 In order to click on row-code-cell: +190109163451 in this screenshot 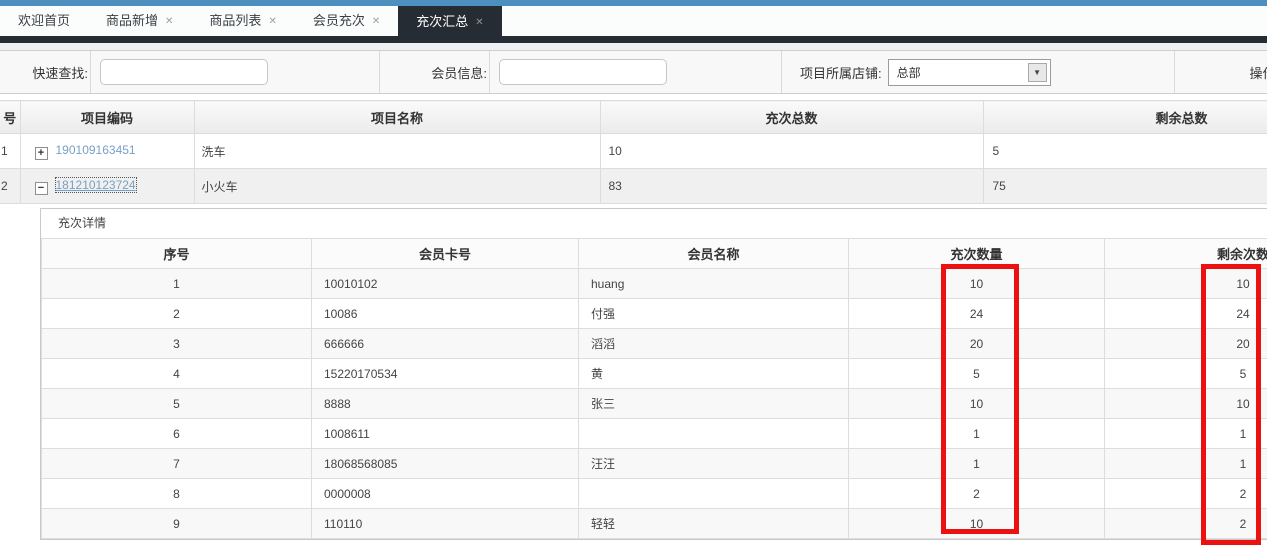, I will do `click(107, 151)`.